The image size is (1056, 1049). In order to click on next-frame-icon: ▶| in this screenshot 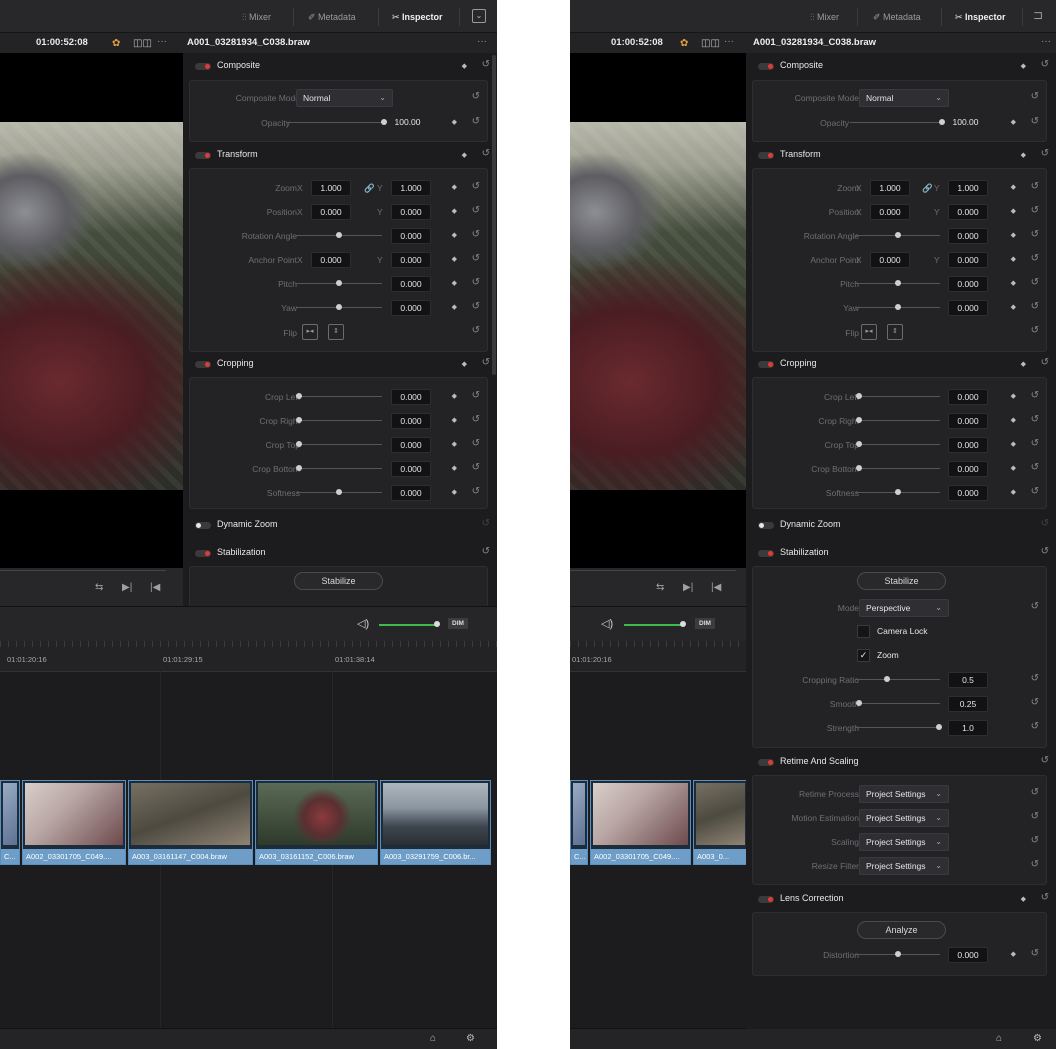, I will do `click(127, 587)`.